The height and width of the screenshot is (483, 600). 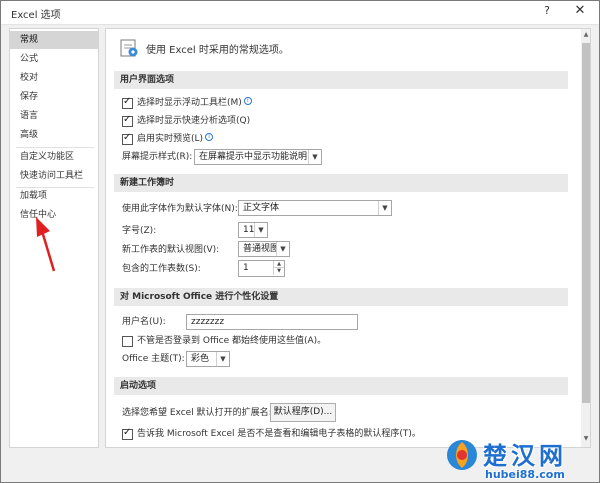 I want to click on dialog-title: Excel 选项, so click(x=36, y=15).